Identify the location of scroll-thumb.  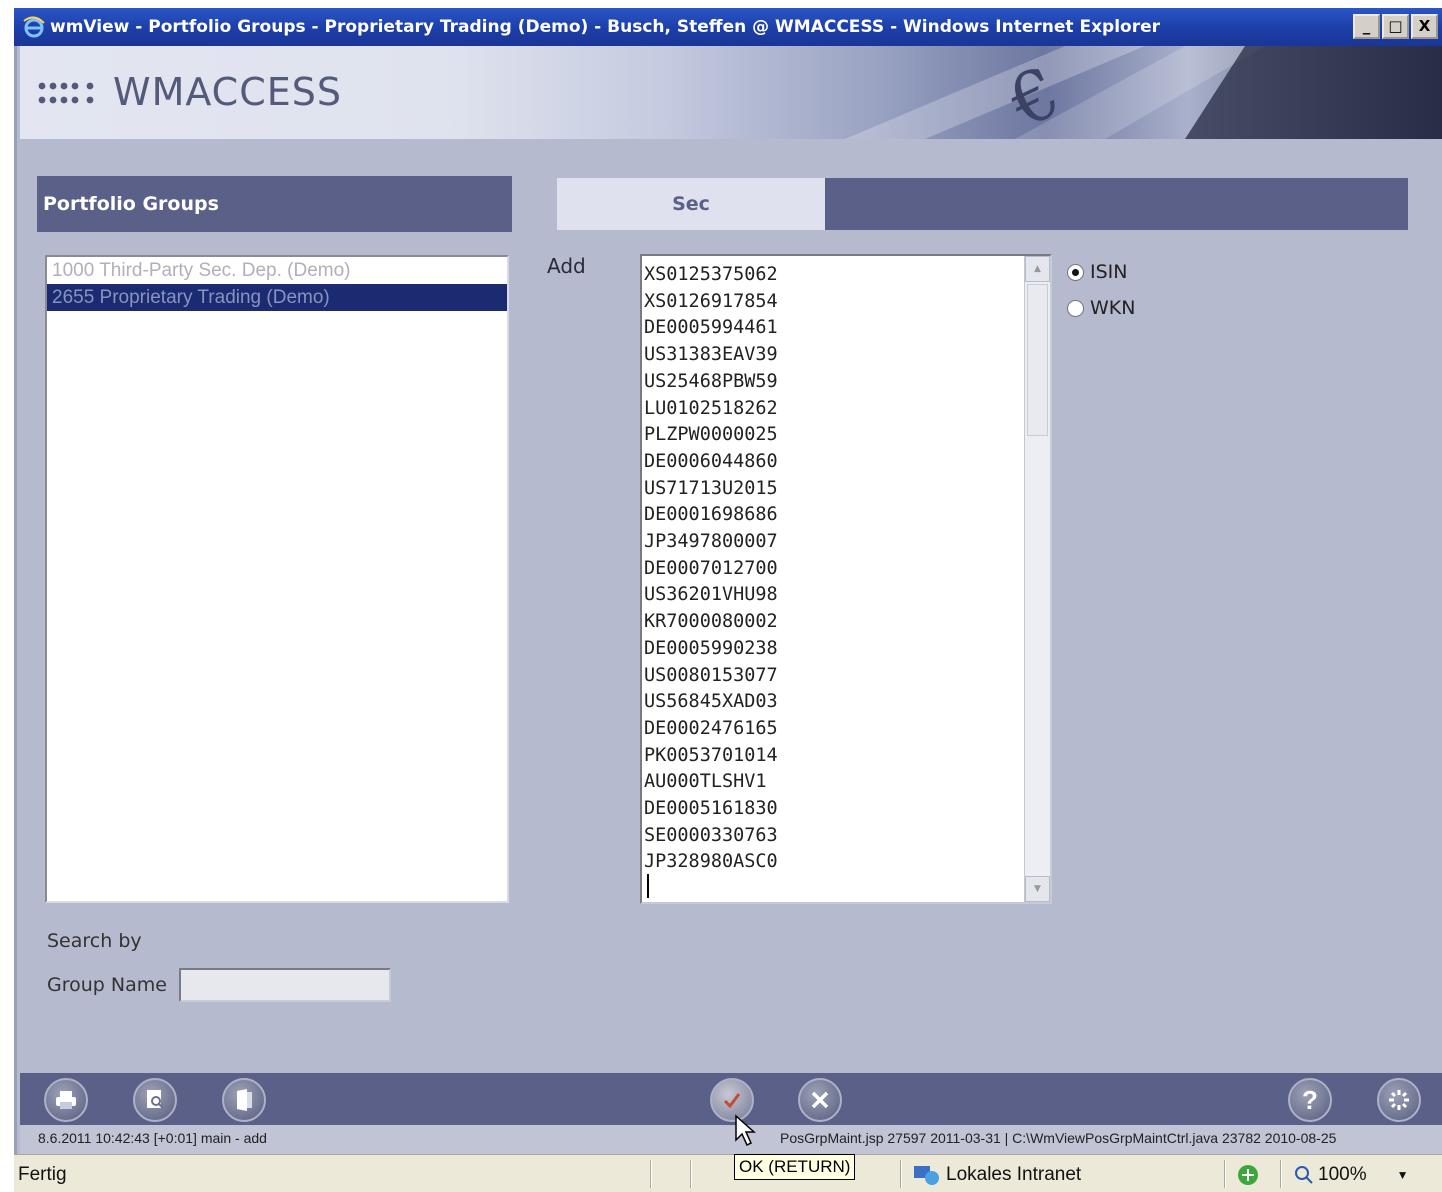
(1037, 360).